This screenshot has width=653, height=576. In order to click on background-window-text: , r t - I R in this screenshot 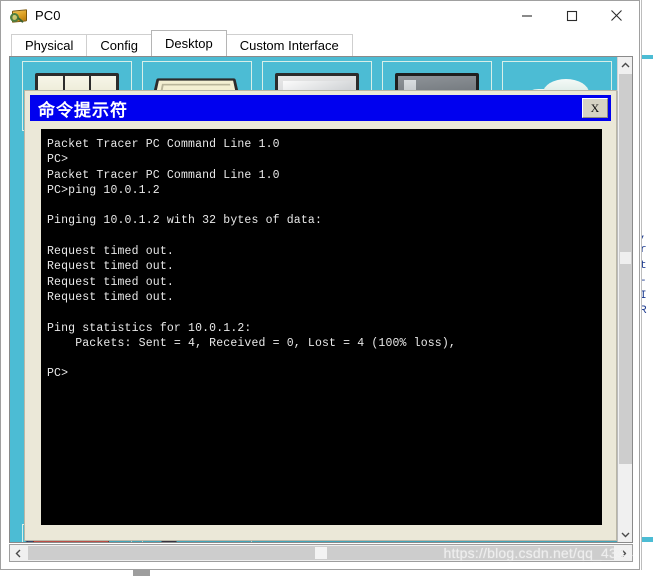, I will do `click(644, 274)`.